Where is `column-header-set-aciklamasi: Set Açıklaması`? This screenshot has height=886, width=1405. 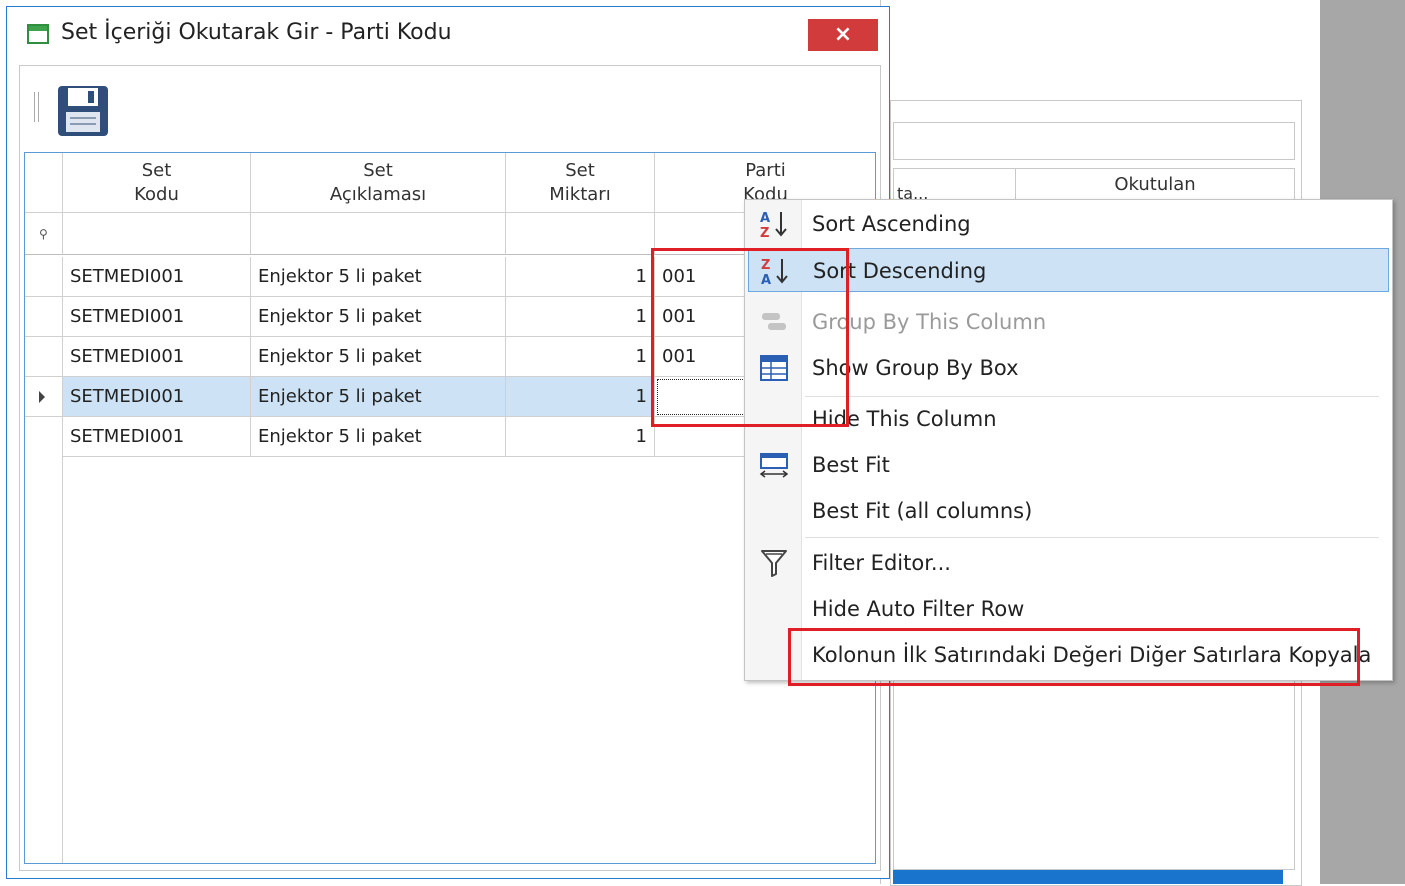 column-header-set-aciklamasi: Set Açıklaması is located at coordinates (378, 183).